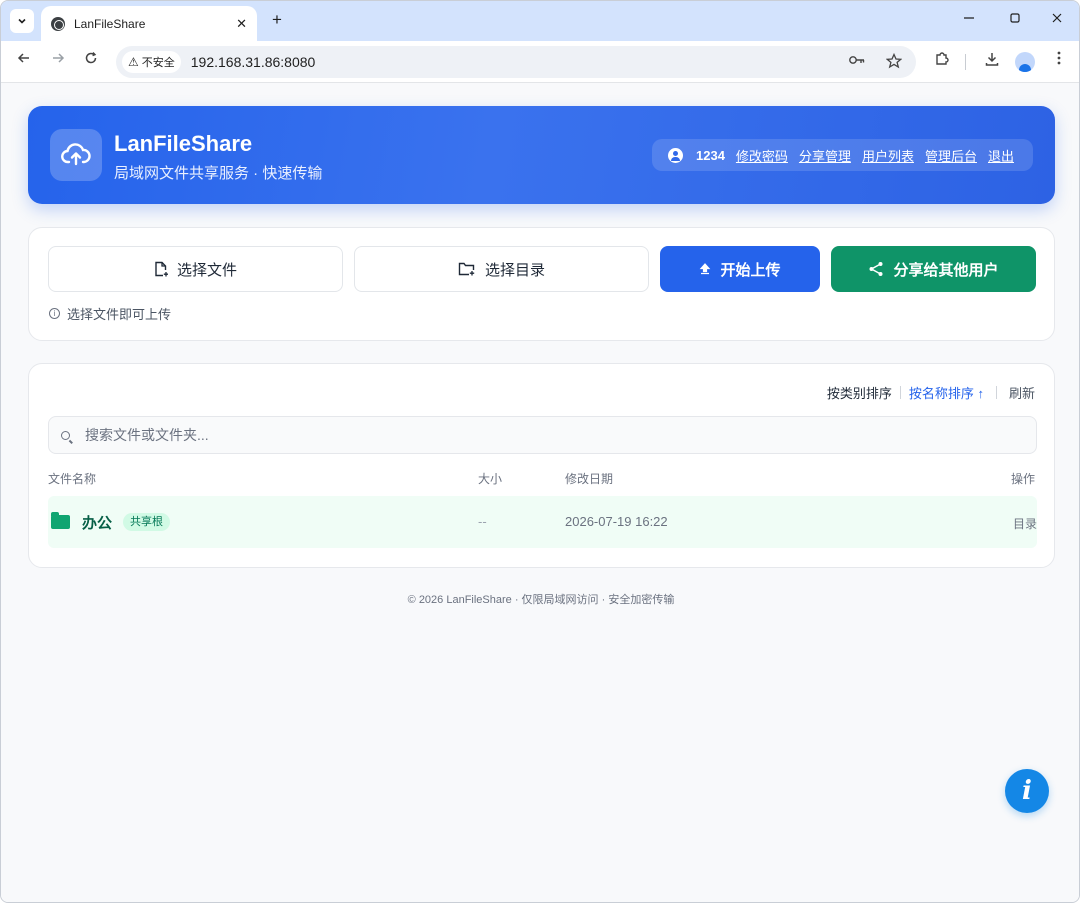 This screenshot has height=903, width=1080. Describe the element at coordinates (490, 479) in the screenshot. I see `column-header-size: 大小` at that location.